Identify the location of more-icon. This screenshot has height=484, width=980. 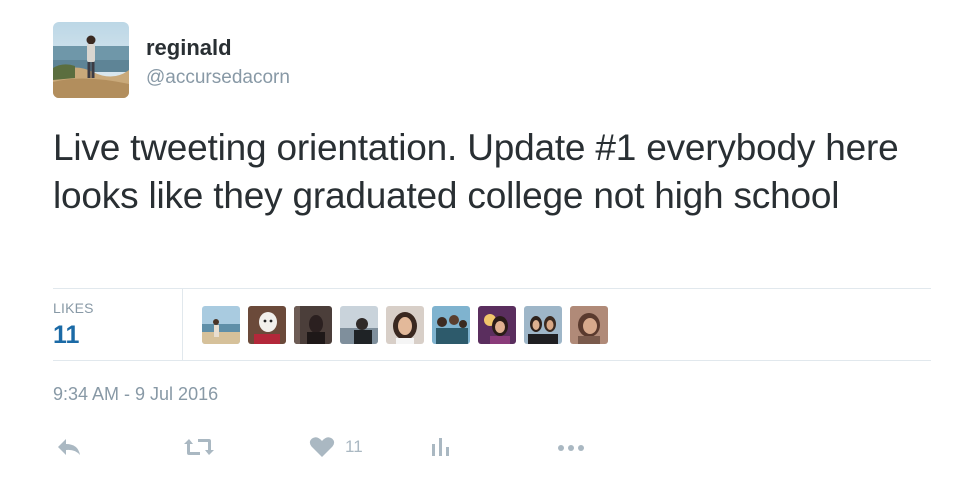
(571, 448).